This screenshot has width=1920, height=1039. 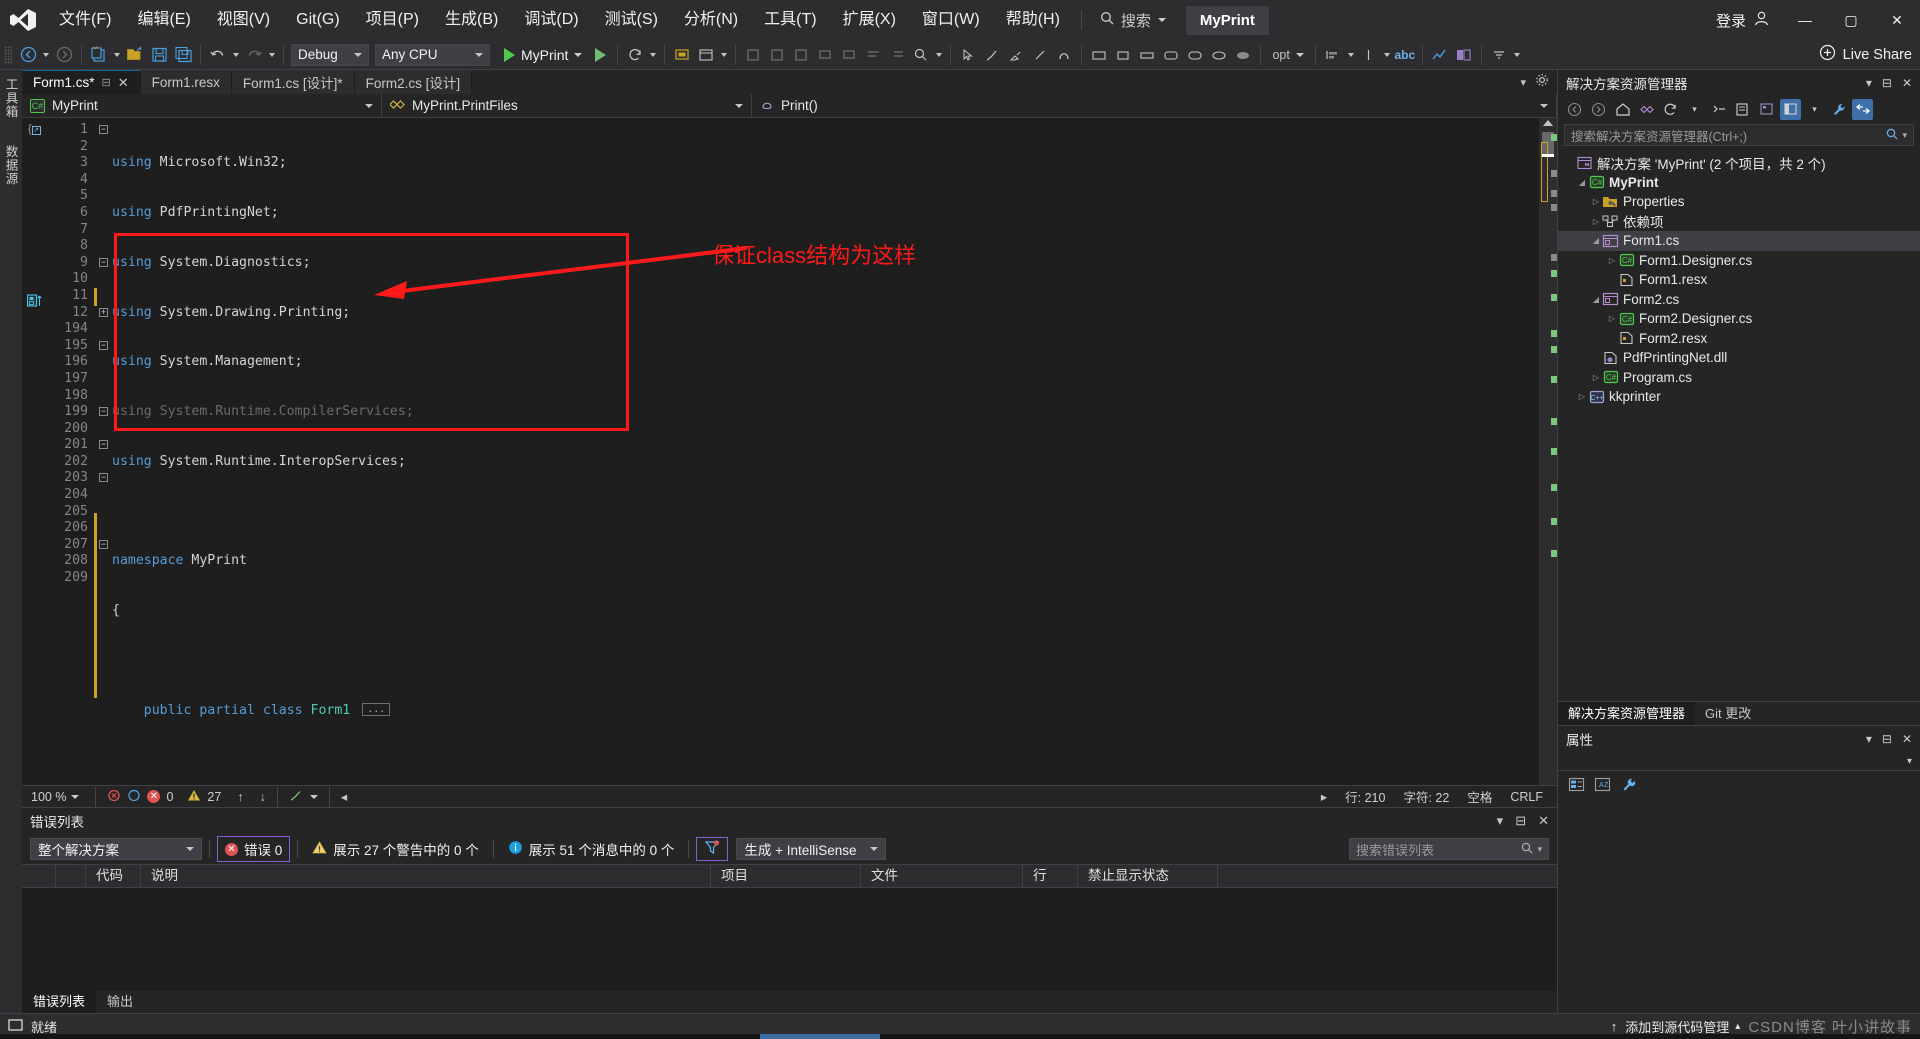 What do you see at coordinates (114, 797) in the screenshot?
I see `issue-nav-icon` at bounding box center [114, 797].